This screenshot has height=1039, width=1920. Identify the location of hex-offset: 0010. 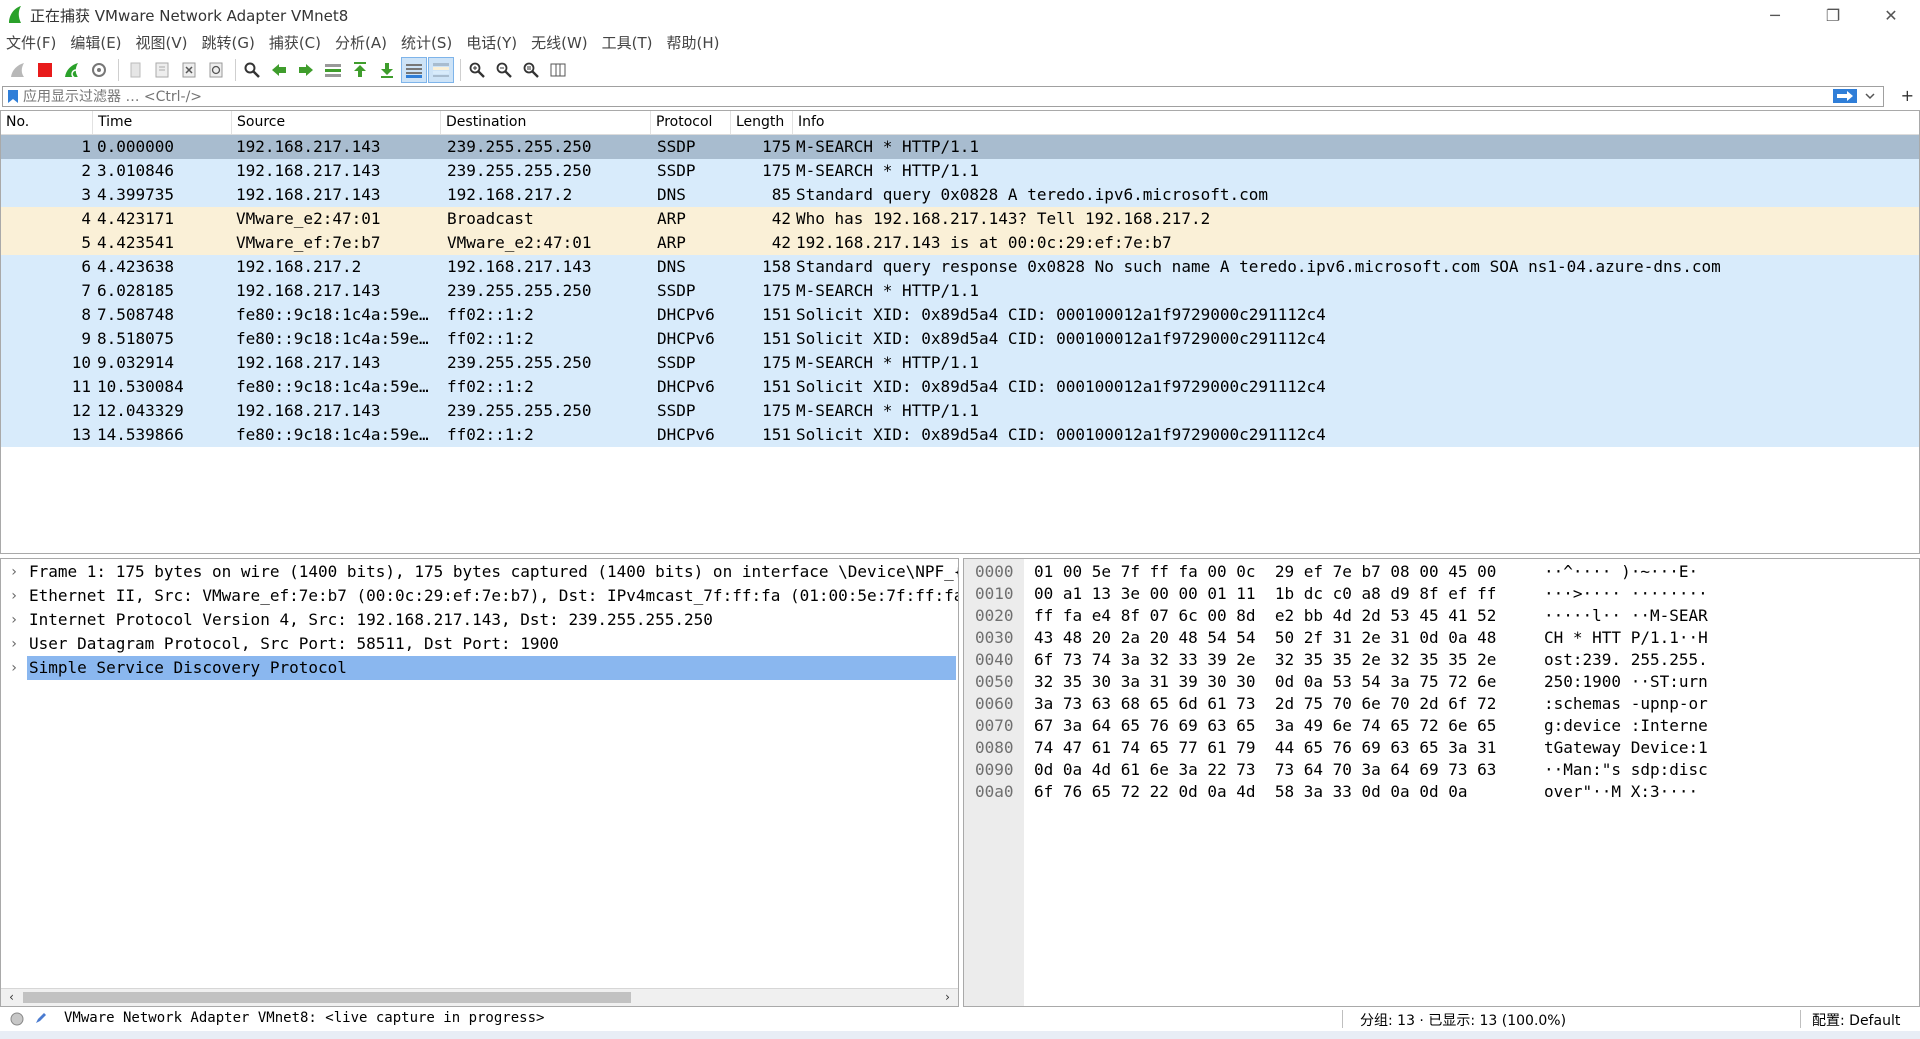
(994, 593).